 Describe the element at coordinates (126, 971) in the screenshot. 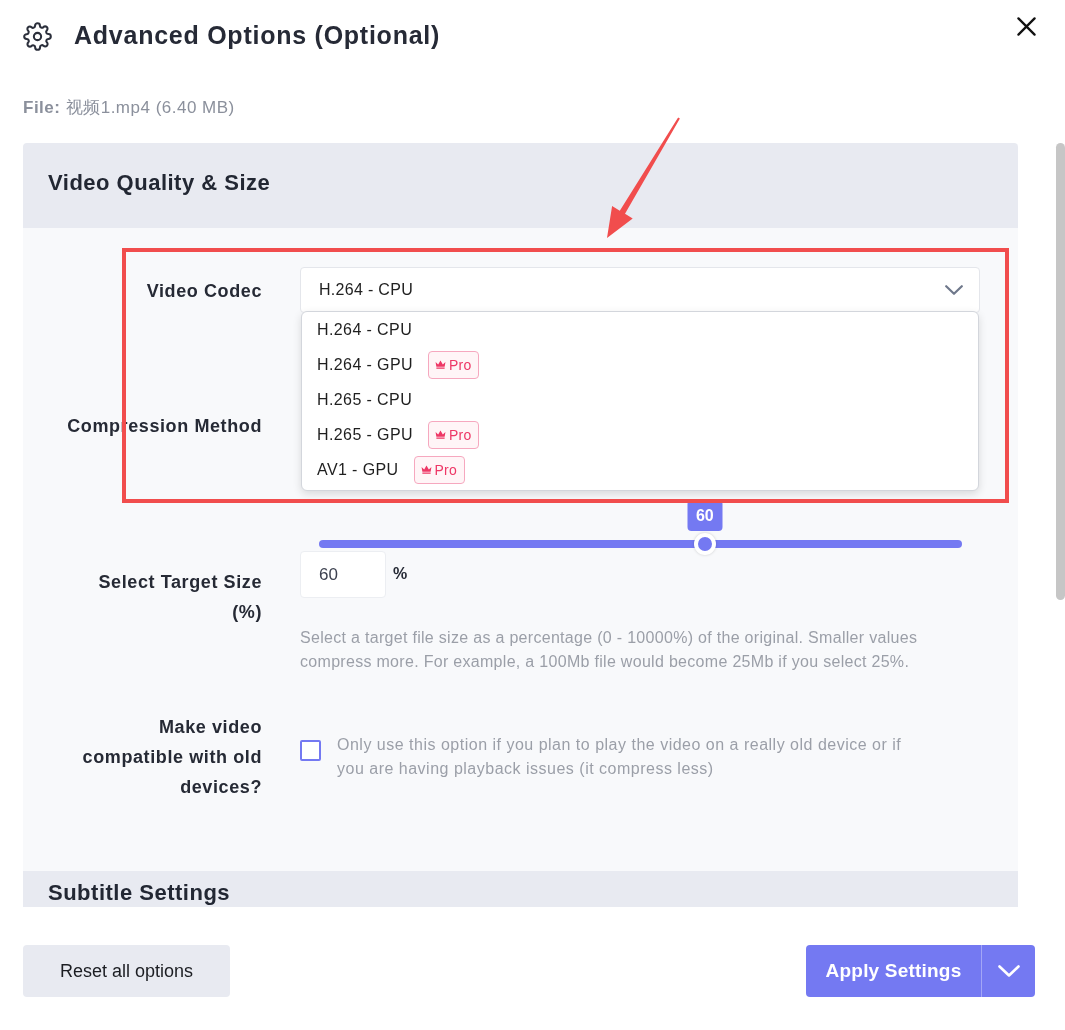

I see `reset-button: Reset all options` at that location.